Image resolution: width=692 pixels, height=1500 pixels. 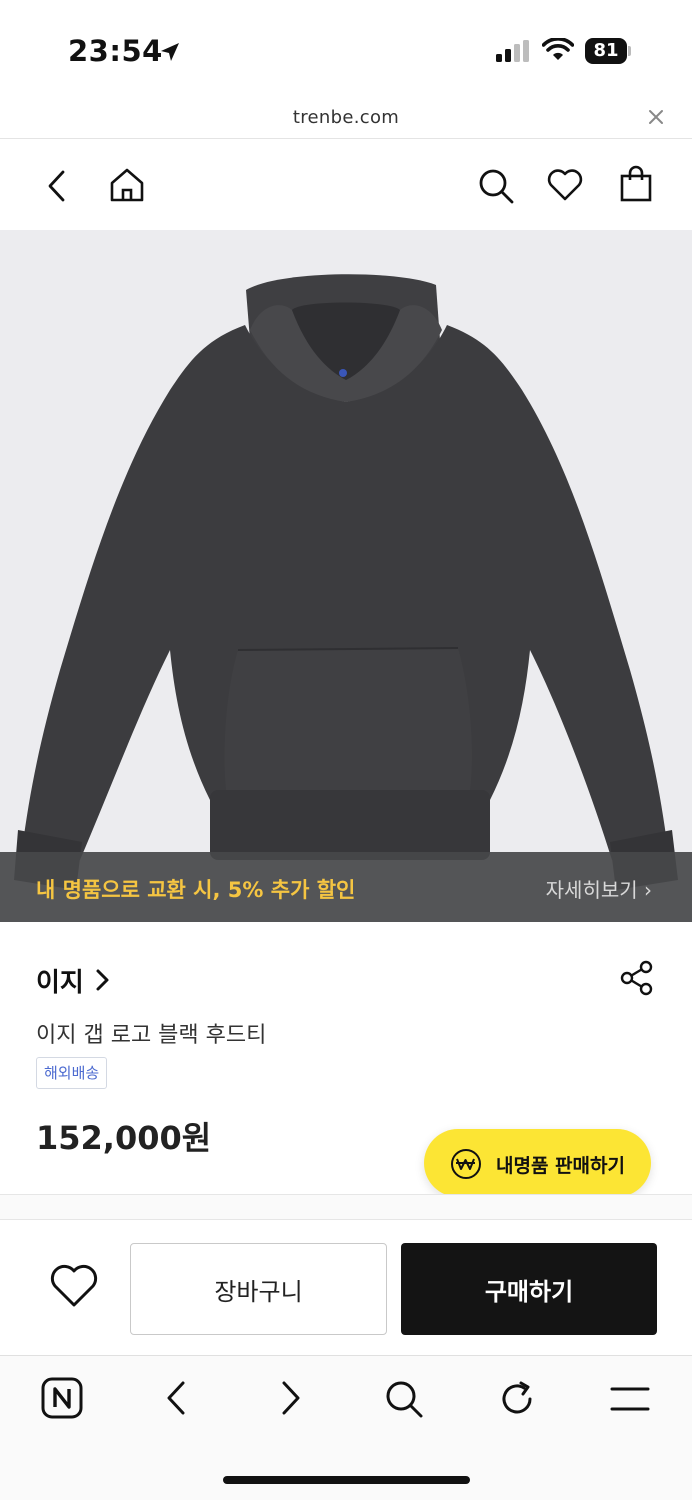 What do you see at coordinates (599, 888) in the screenshot?
I see `promo-more-link: 자세히보기 ›` at bounding box center [599, 888].